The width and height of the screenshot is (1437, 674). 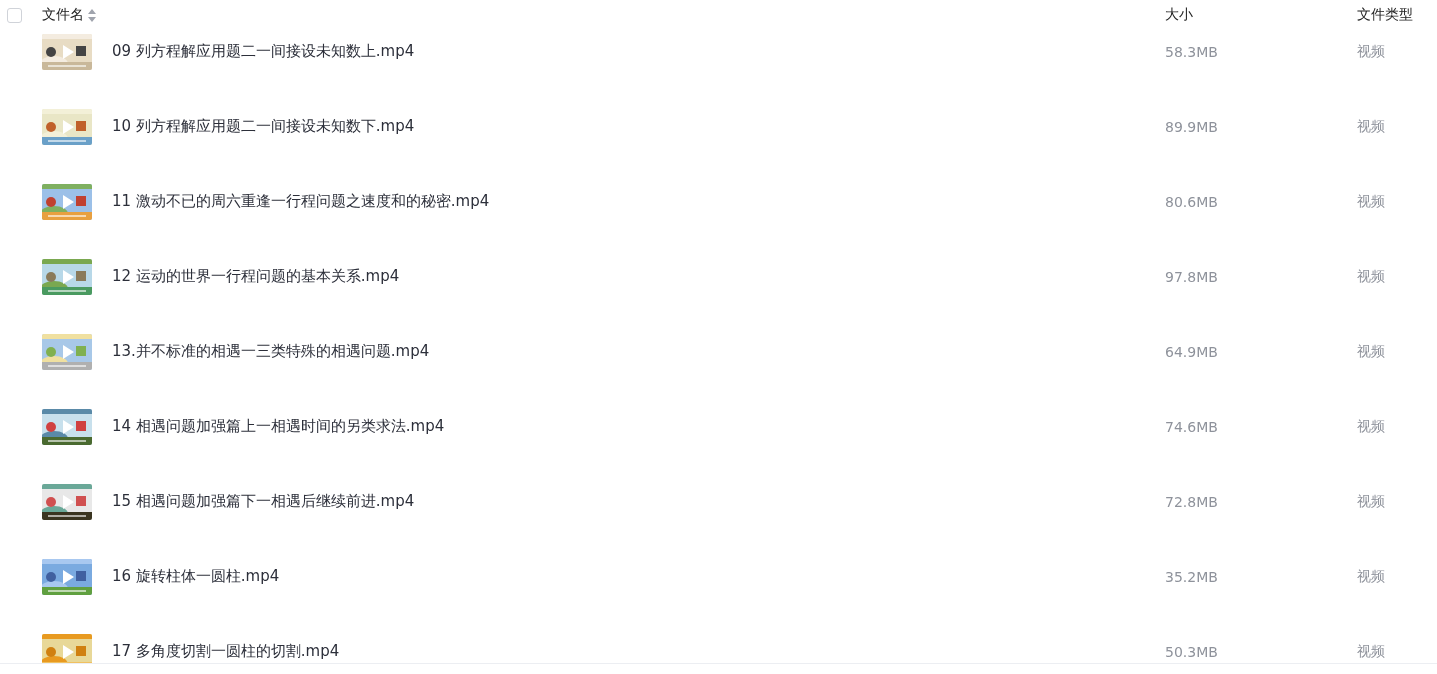 What do you see at coordinates (1191, 576) in the screenshot?
I see `file-size: 35.2MB` at bounding box center [1191, 576].